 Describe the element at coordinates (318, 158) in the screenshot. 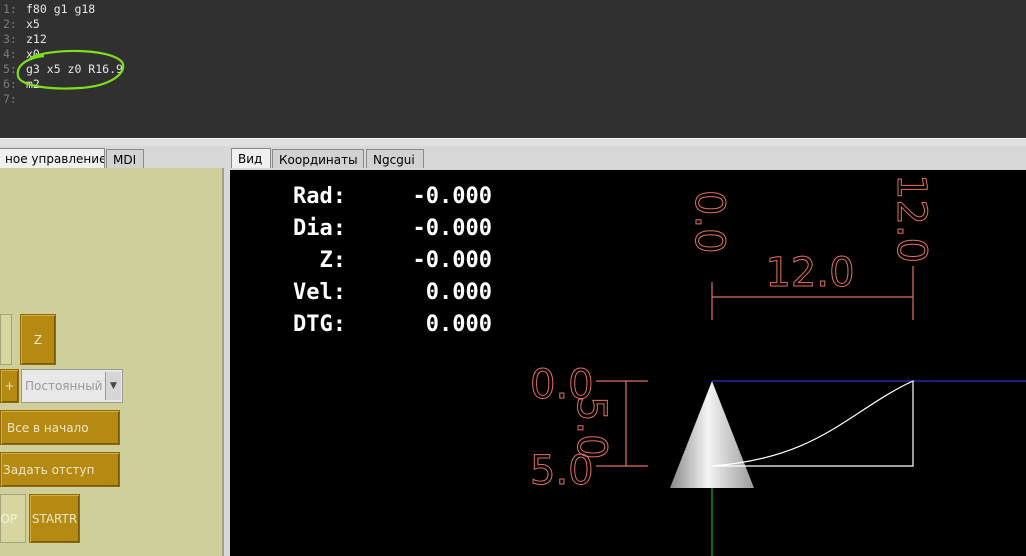

I see `tab-coordinates: Координаты` at that location.